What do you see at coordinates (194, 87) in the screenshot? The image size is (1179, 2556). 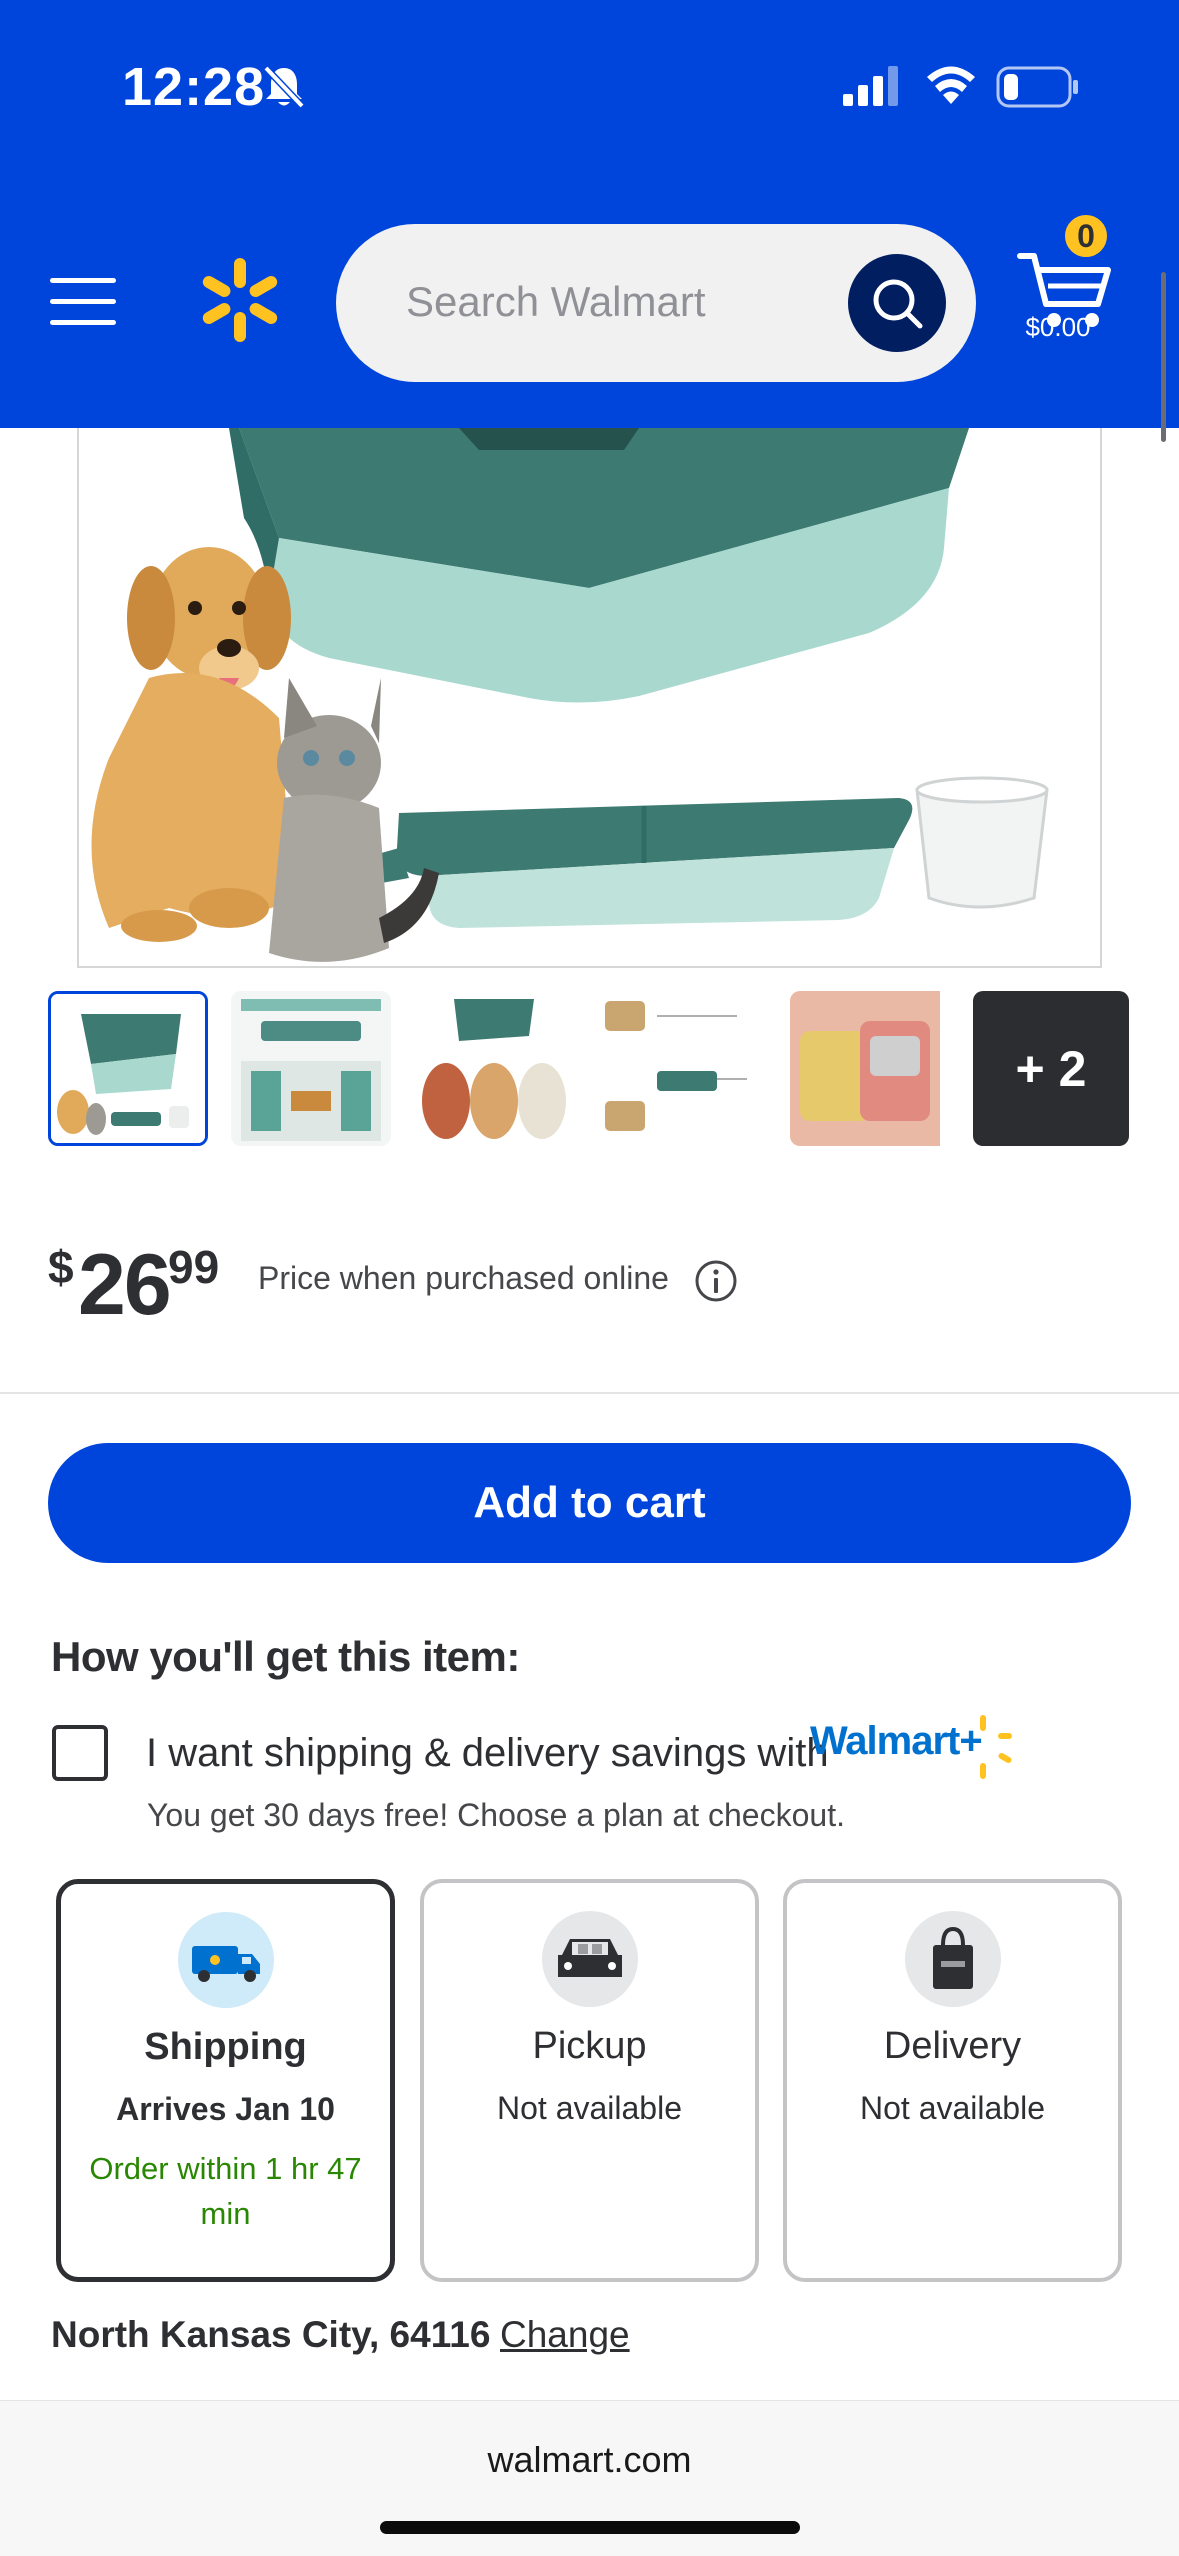 I see `status-time: 12:28` at bounding box center [194, 87].